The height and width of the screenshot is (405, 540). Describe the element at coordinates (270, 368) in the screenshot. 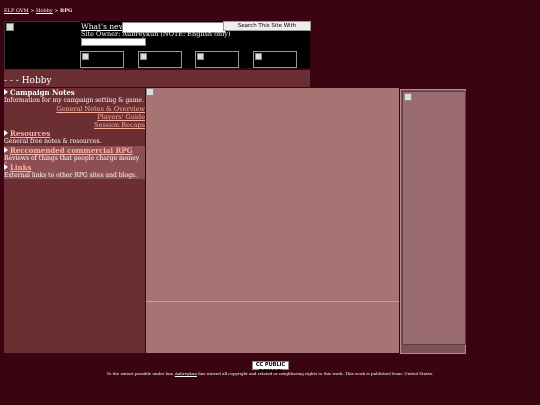

I see `cc-license-badge: CC PUBLIC DOMAIN` at that location.